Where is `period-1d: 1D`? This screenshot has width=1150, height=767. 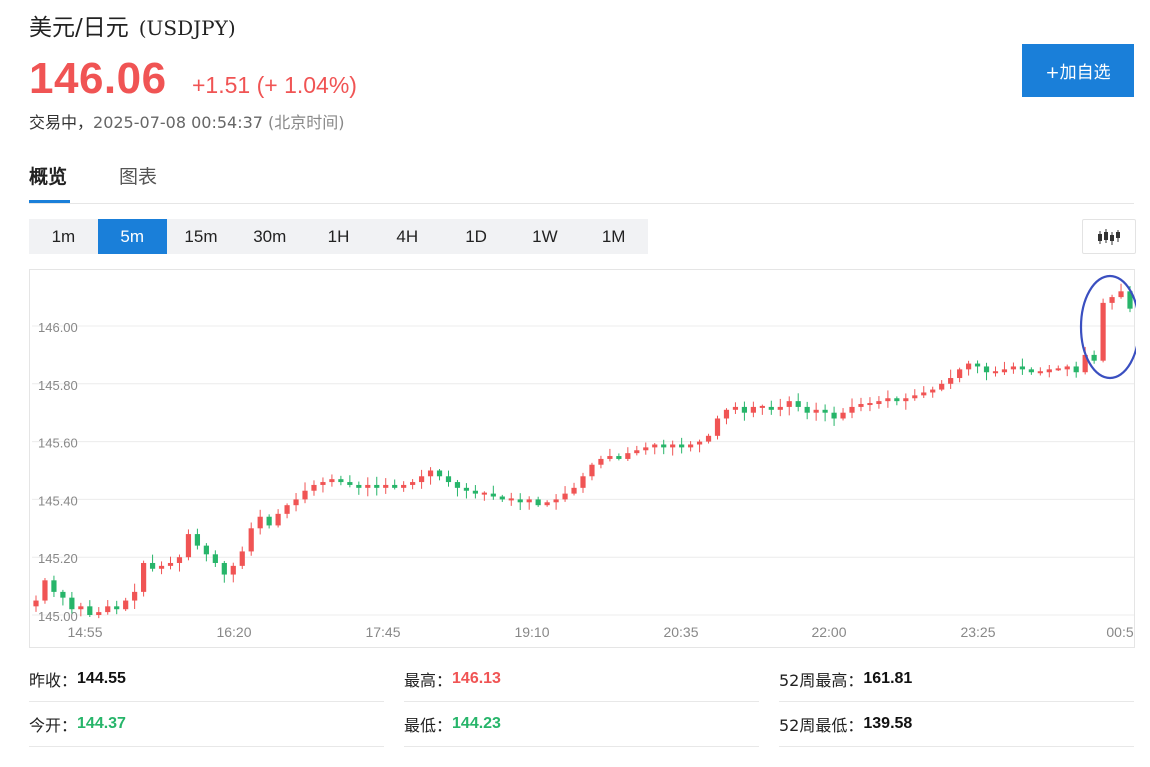
period-1d: 1D is located at coordinates (476, 236).